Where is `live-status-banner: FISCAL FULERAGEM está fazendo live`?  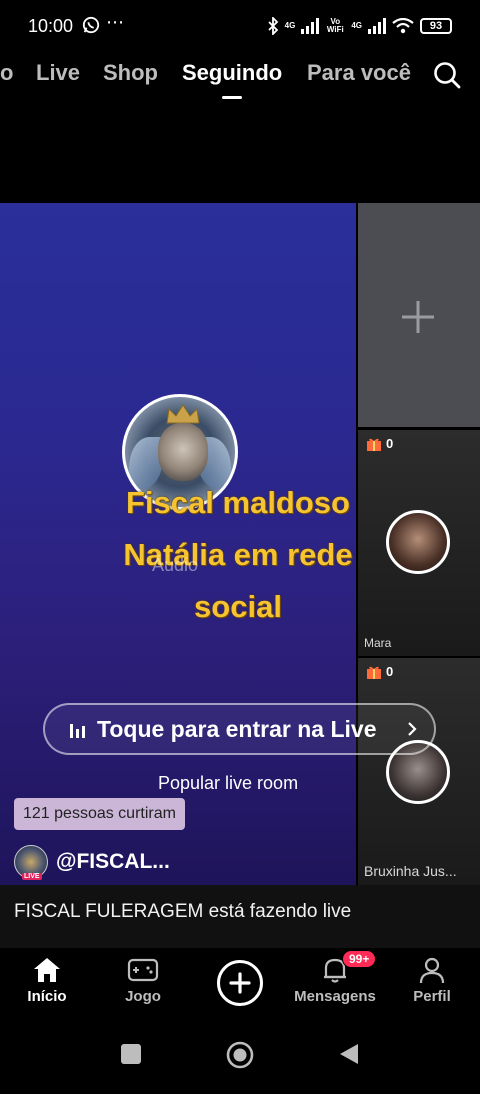
live-status-banner: FISCAL FULERAGEM está fazendo live is located at coordinates (240, 916).